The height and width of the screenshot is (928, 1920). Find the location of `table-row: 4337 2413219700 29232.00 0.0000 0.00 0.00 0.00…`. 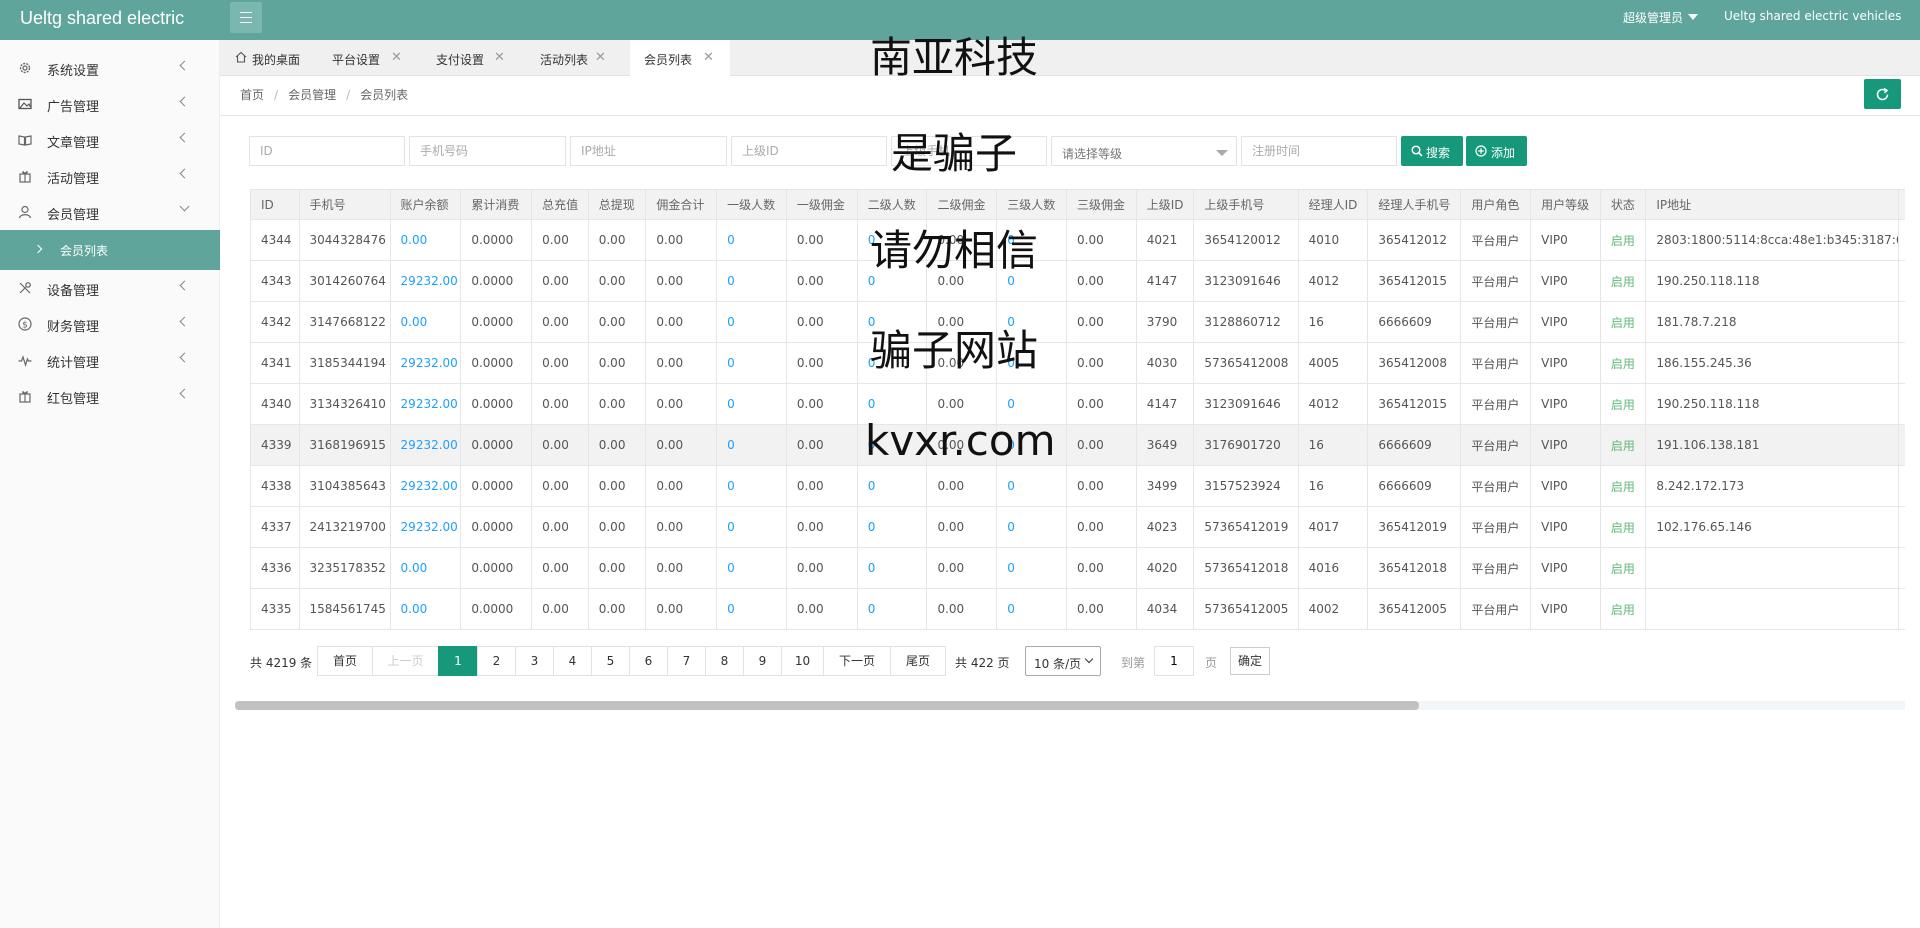

table-row: 4337 2413219700 29232.00 0.0000 0.00 0.00 0.00… is located at coordinates (1077, 527).